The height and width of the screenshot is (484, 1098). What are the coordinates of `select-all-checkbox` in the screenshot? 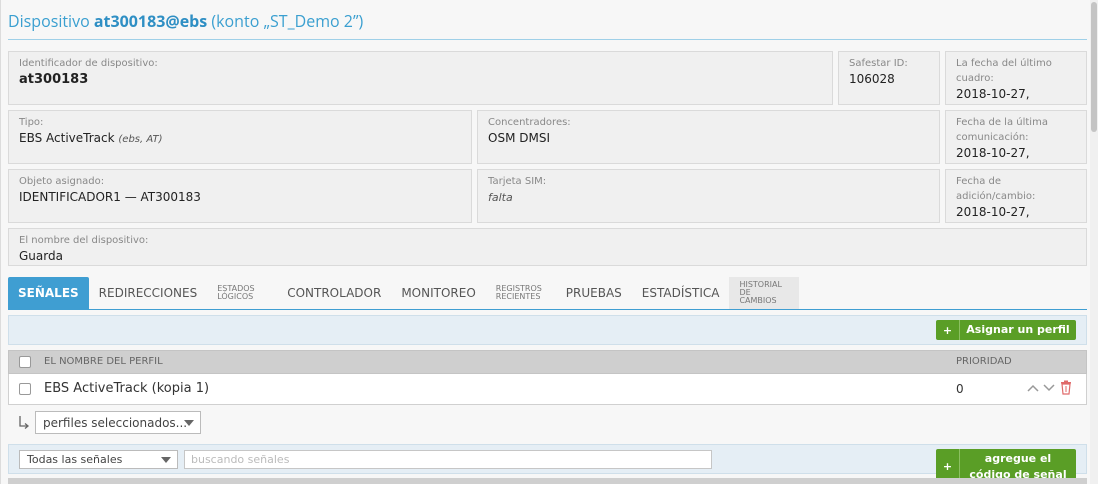 It's located at (25, 362).